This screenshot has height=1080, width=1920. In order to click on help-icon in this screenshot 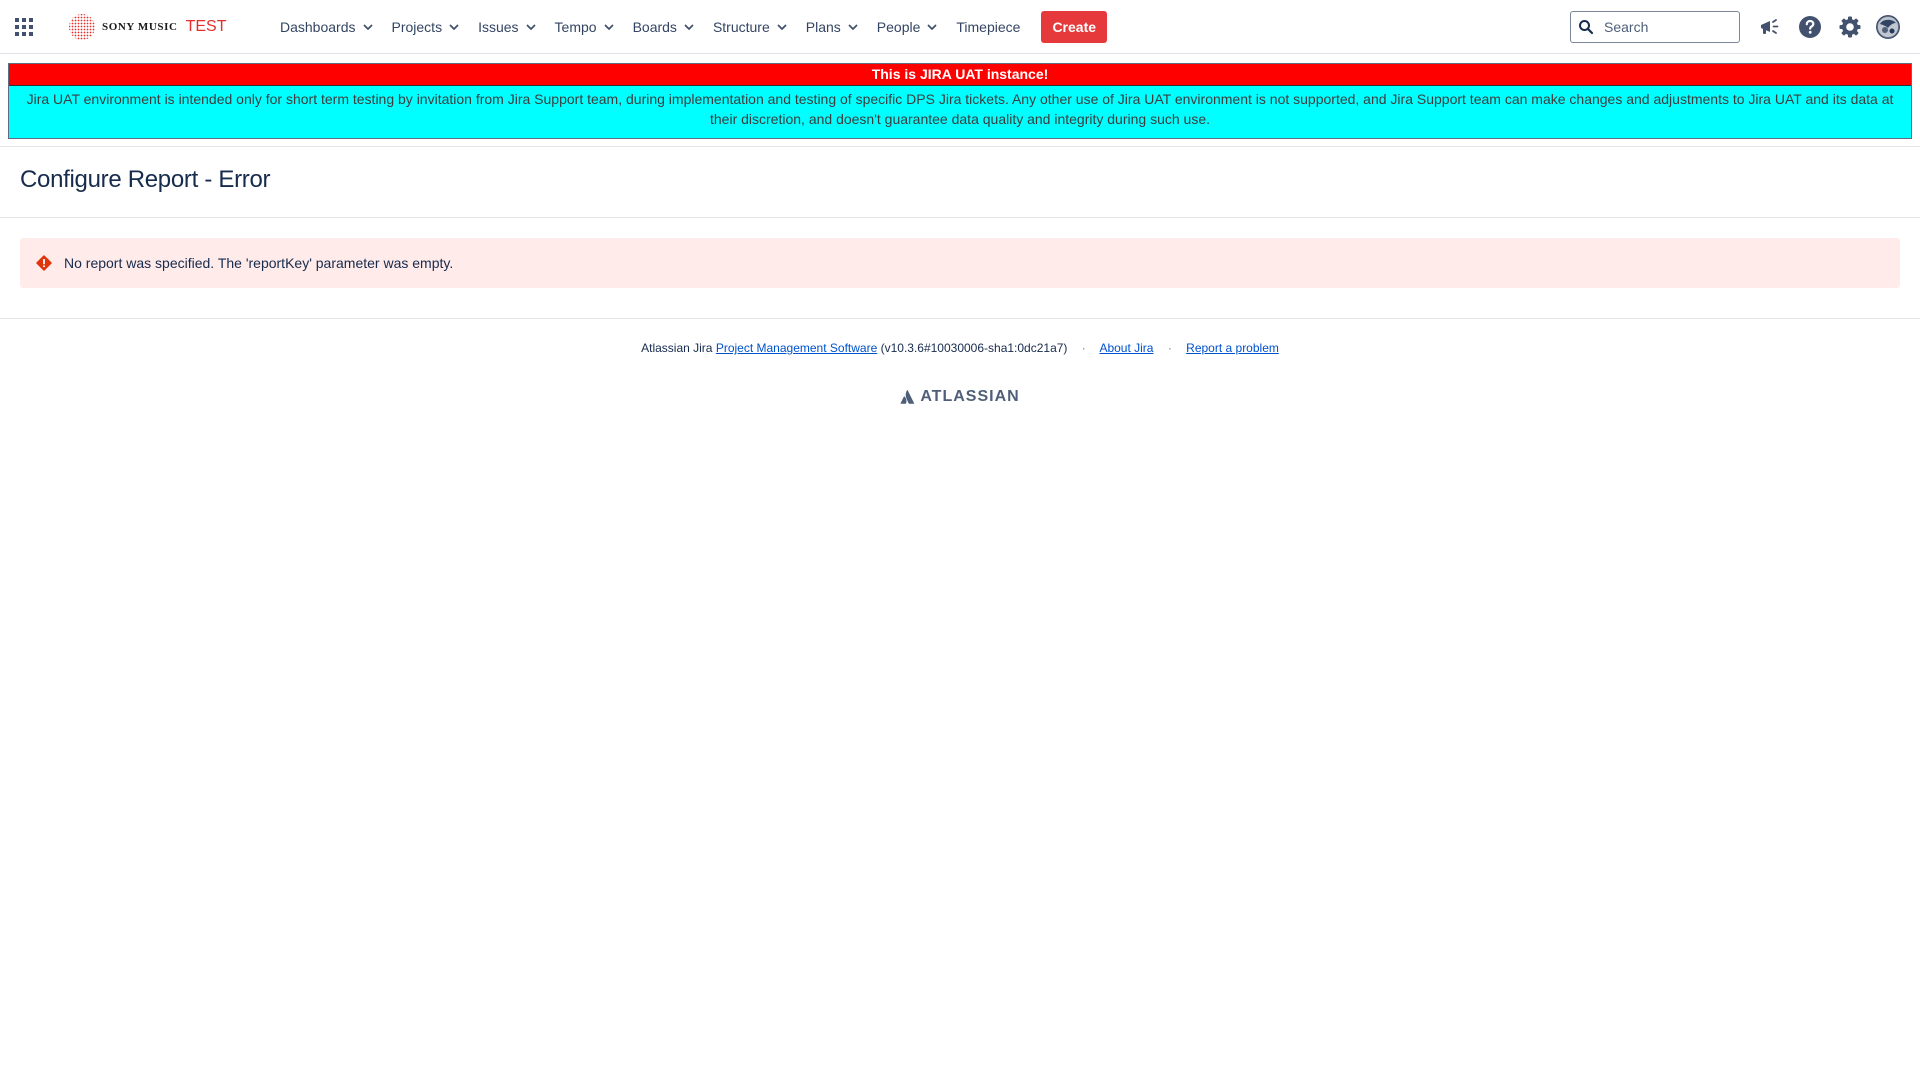, I will do `click(1810, 27)`.